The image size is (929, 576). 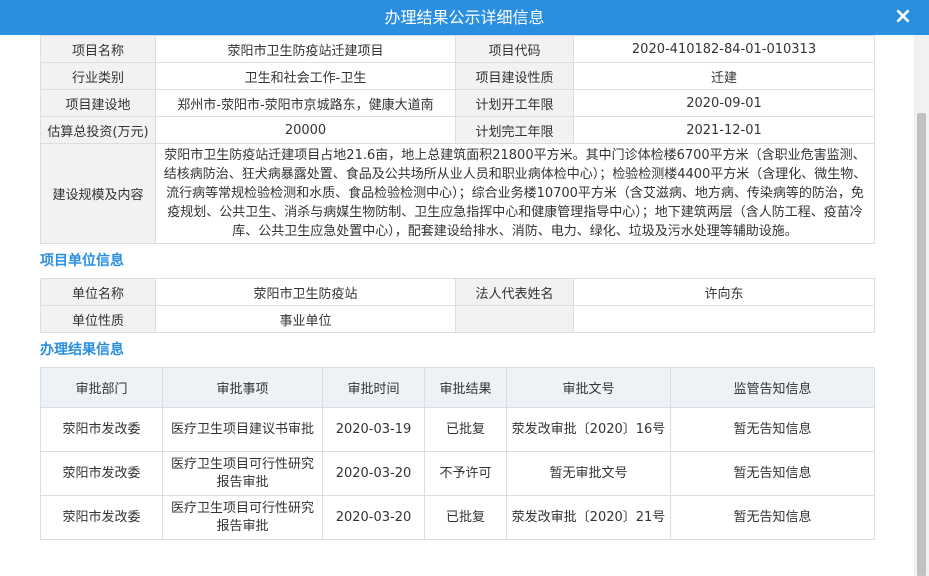 I want to click on investment-value: 20000, so click(x=305, y=130).